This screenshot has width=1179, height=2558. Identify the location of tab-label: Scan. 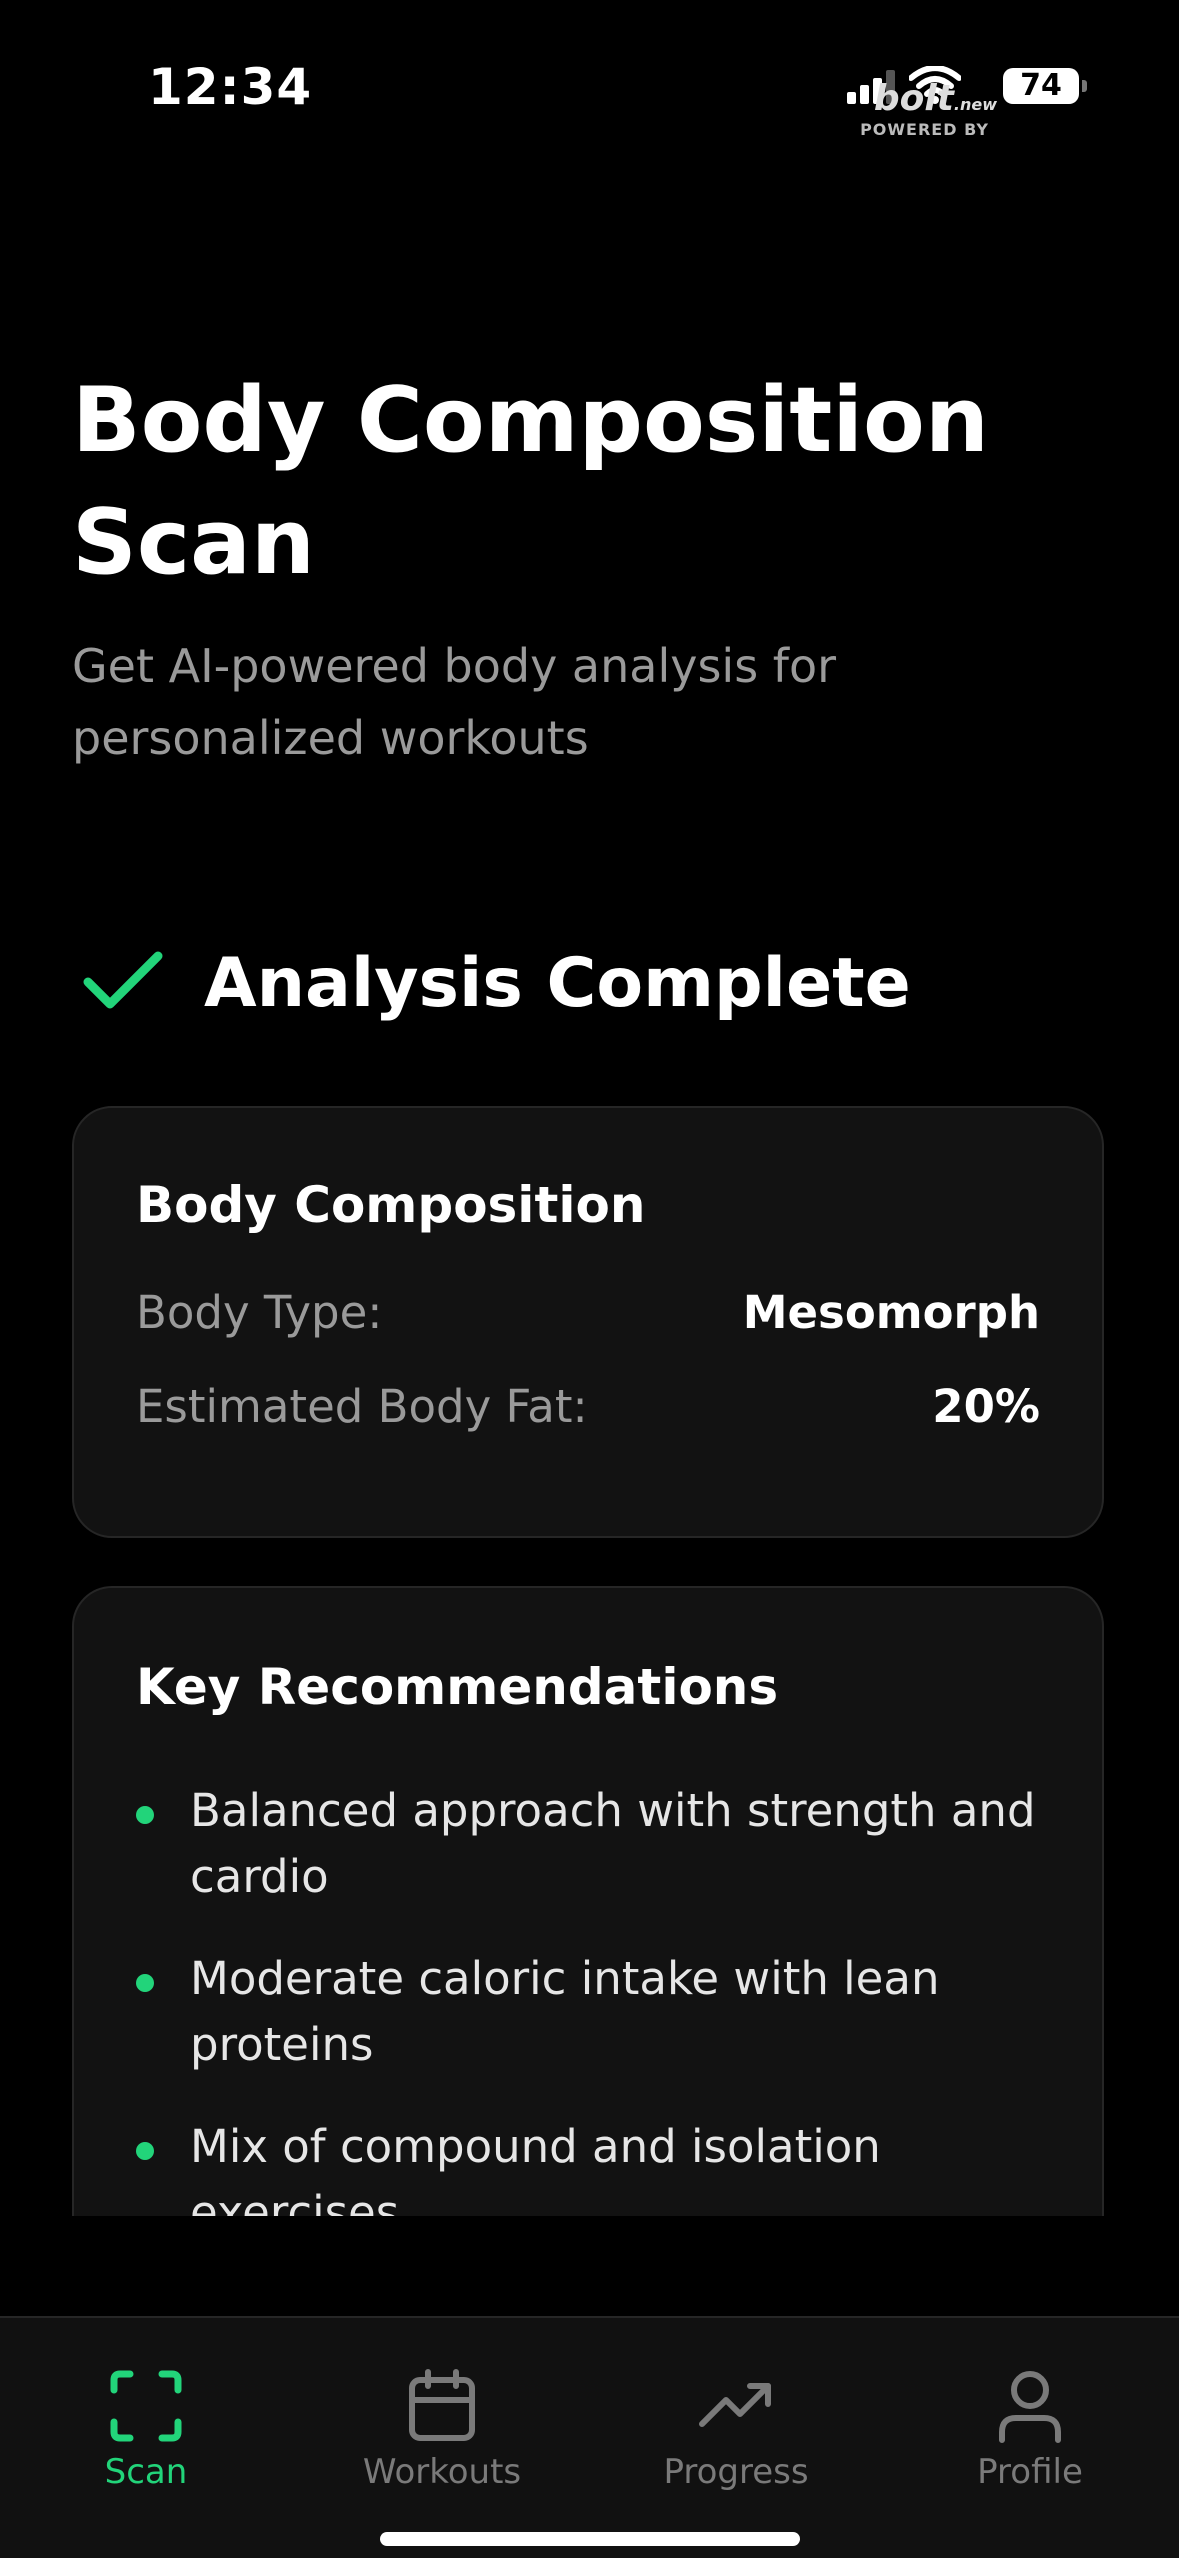
(146, 2472).